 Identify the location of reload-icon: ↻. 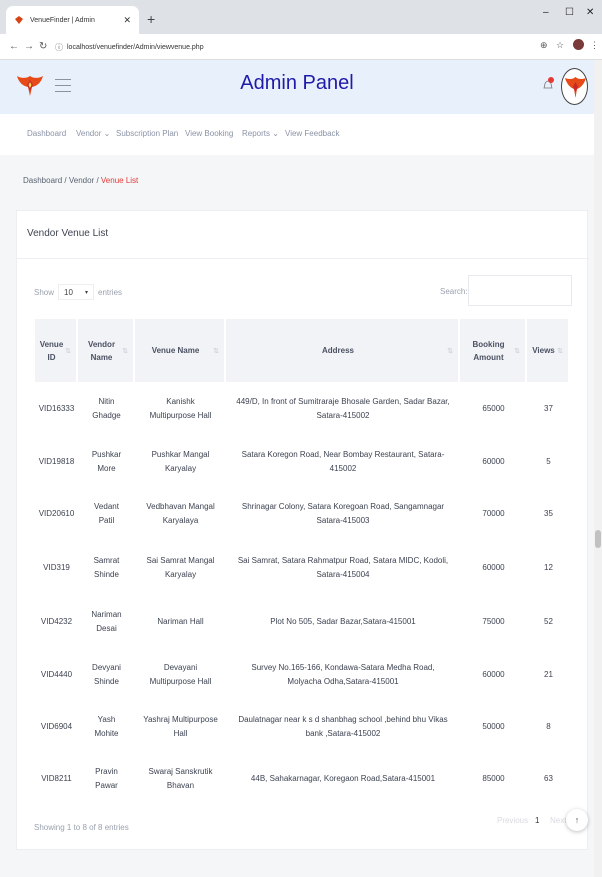
(43, 46).